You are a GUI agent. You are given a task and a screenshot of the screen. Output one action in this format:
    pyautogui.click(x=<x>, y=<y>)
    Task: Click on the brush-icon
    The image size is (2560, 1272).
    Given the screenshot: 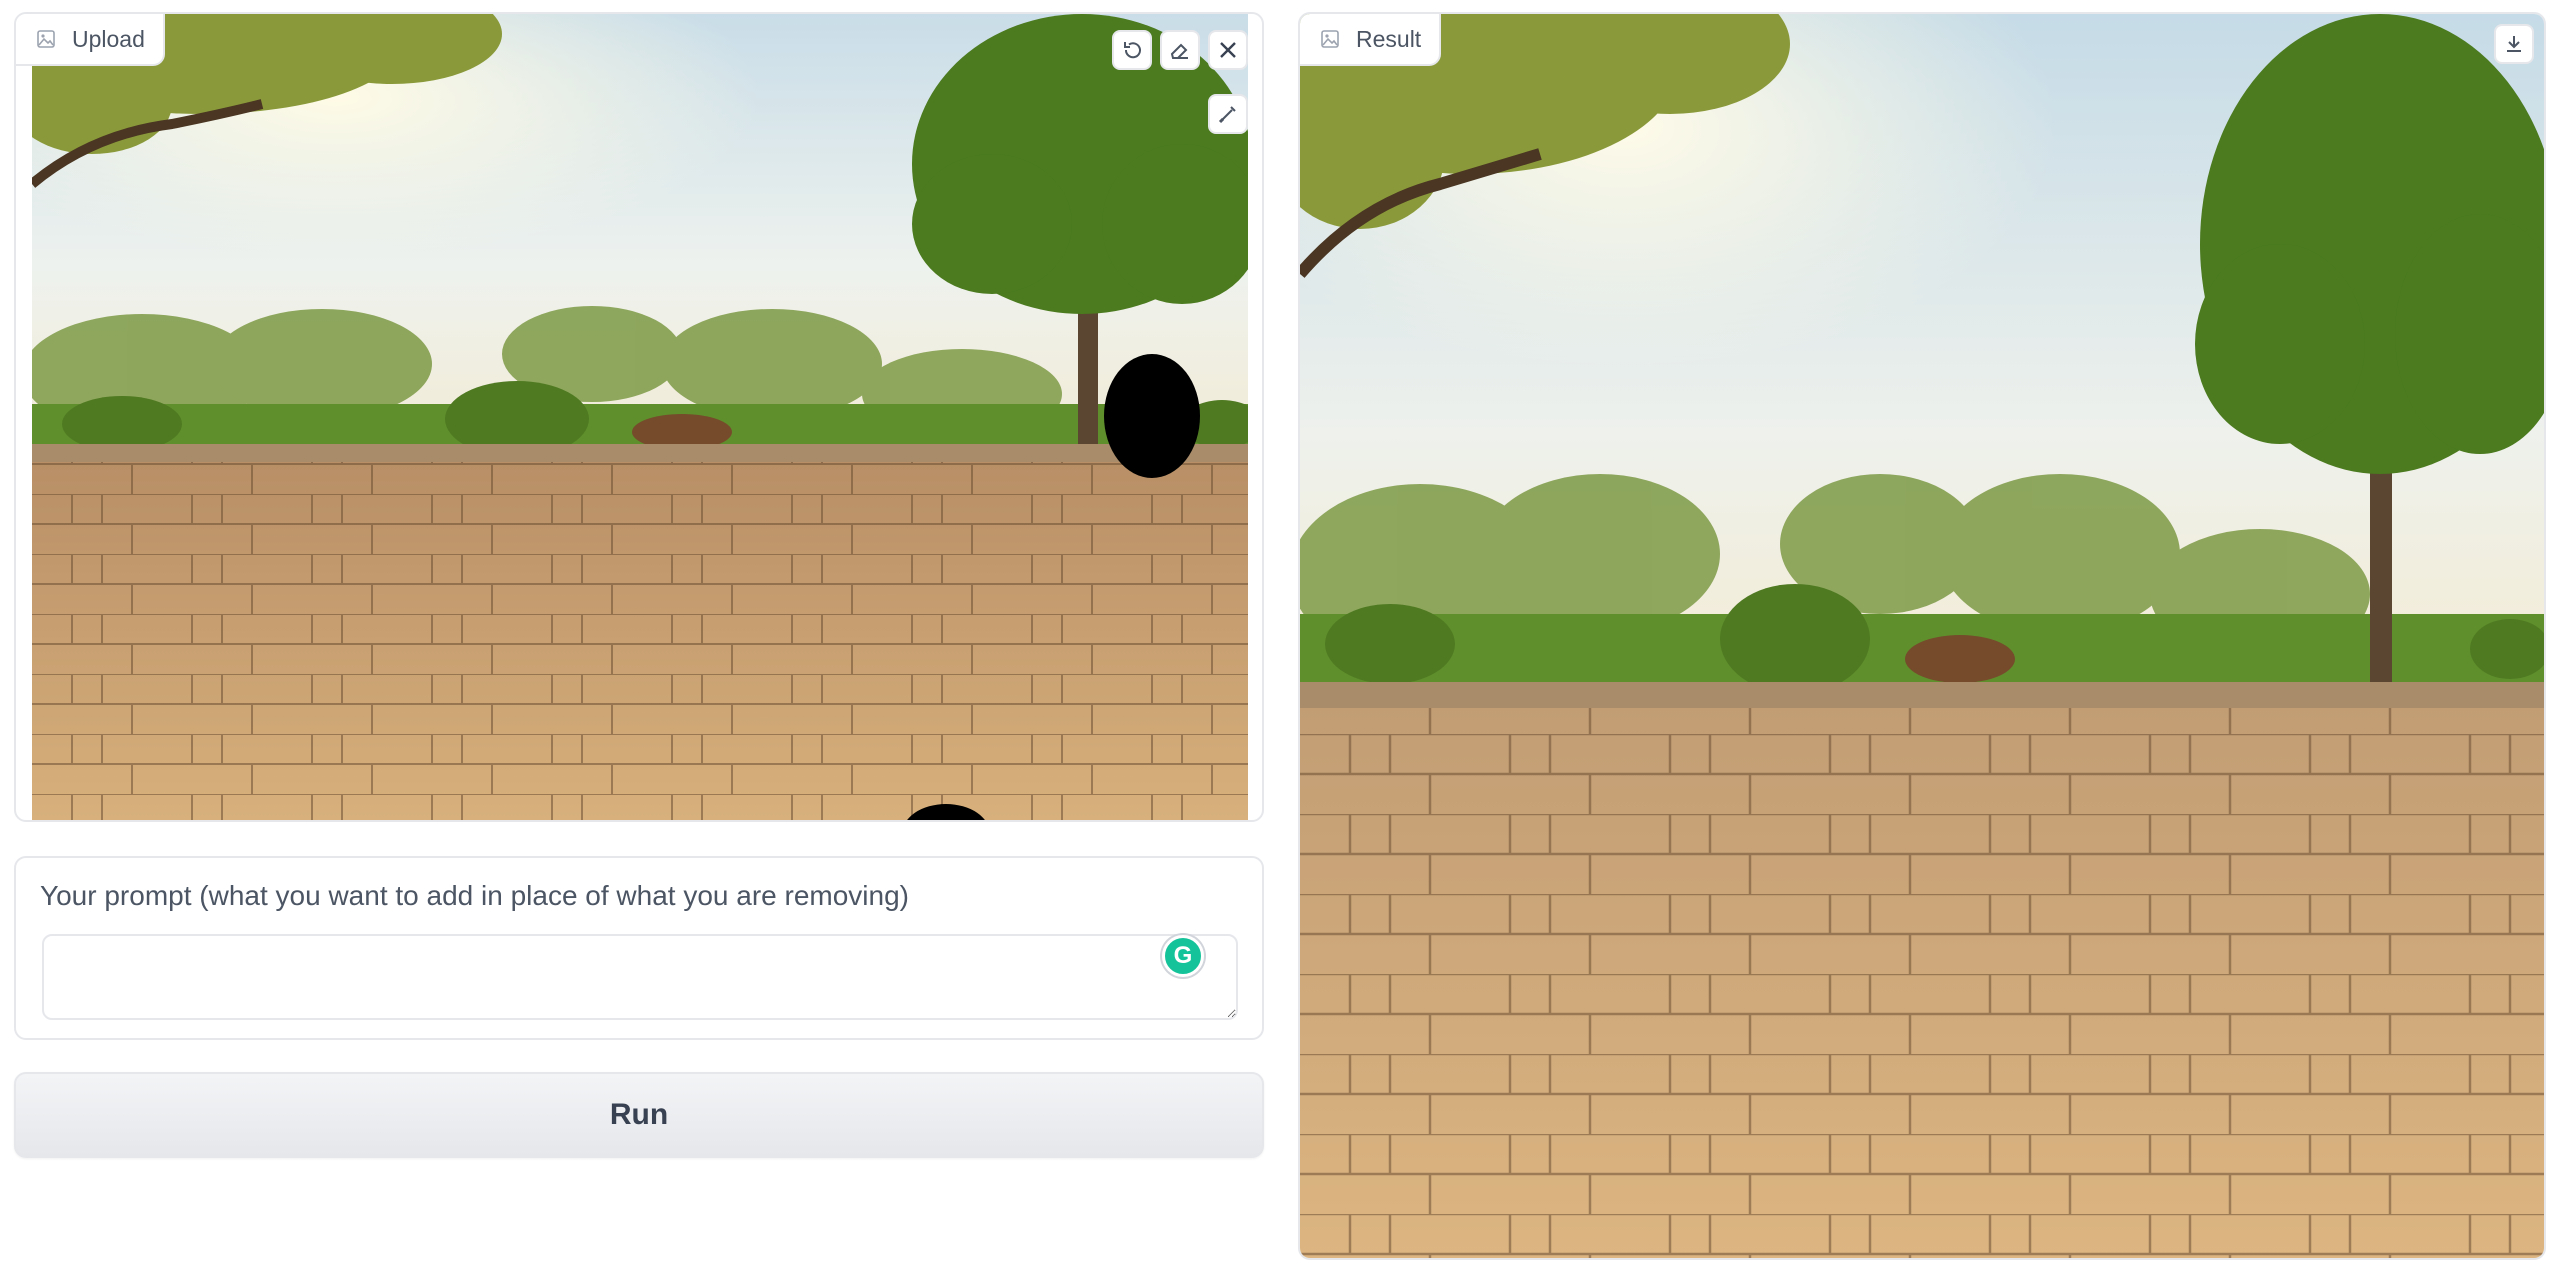 What is the action you would take?
    pyautogui.click(x=1227, y=115)
    